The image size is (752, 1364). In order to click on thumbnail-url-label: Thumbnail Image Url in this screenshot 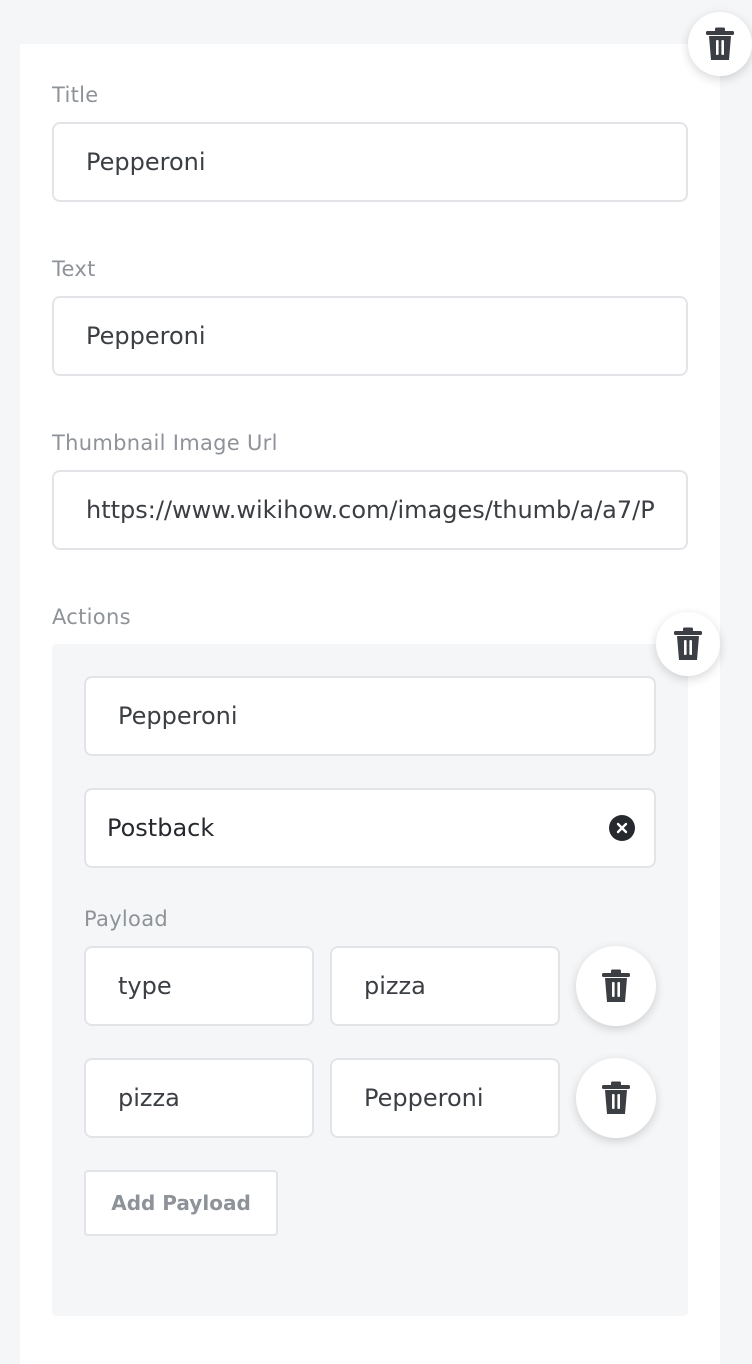, I will do `click(165, 443)`.